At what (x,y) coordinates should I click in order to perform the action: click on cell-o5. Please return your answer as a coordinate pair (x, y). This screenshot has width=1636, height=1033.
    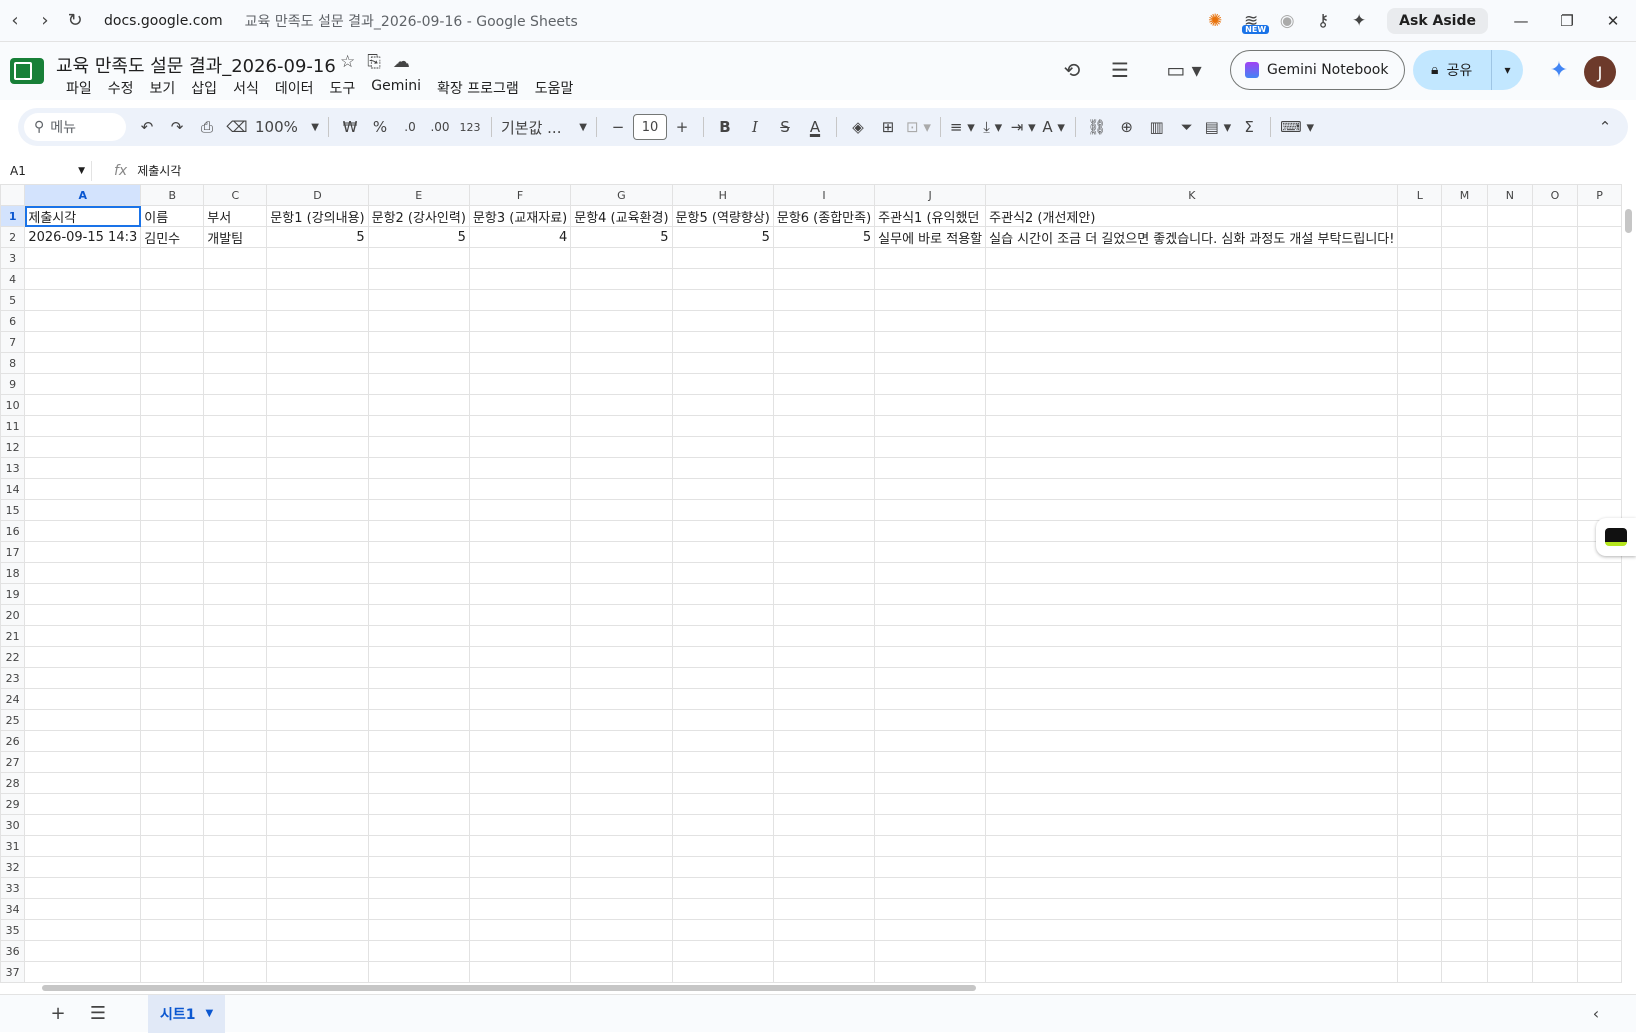
    Looking at the image, I should click on (1555, 300).